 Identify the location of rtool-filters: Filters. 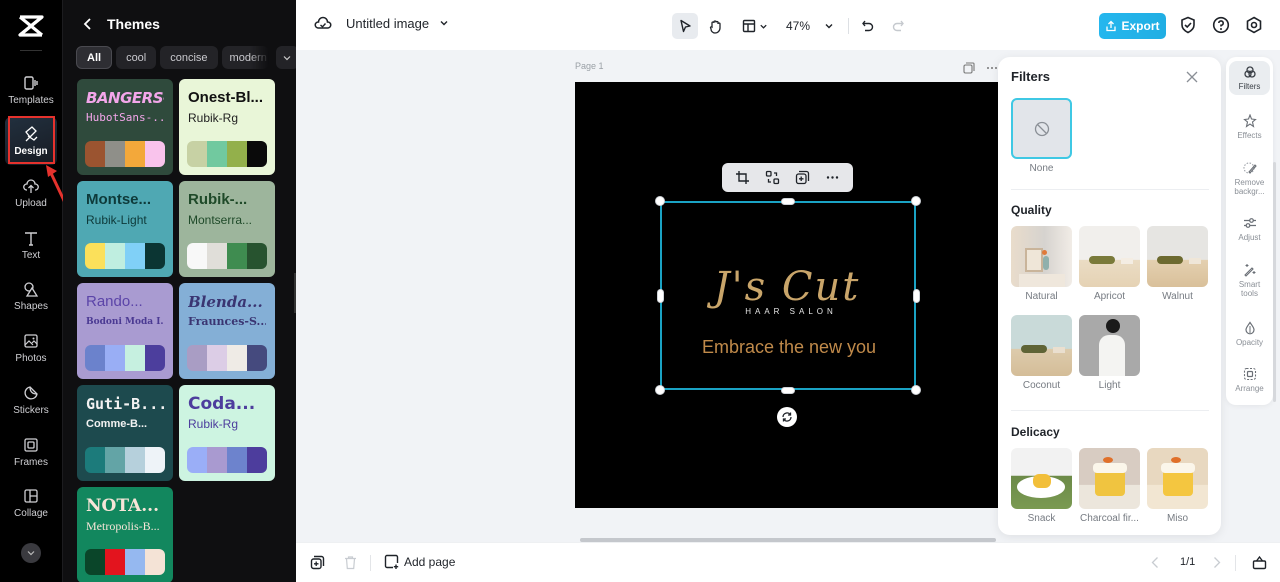
(1249, 78).